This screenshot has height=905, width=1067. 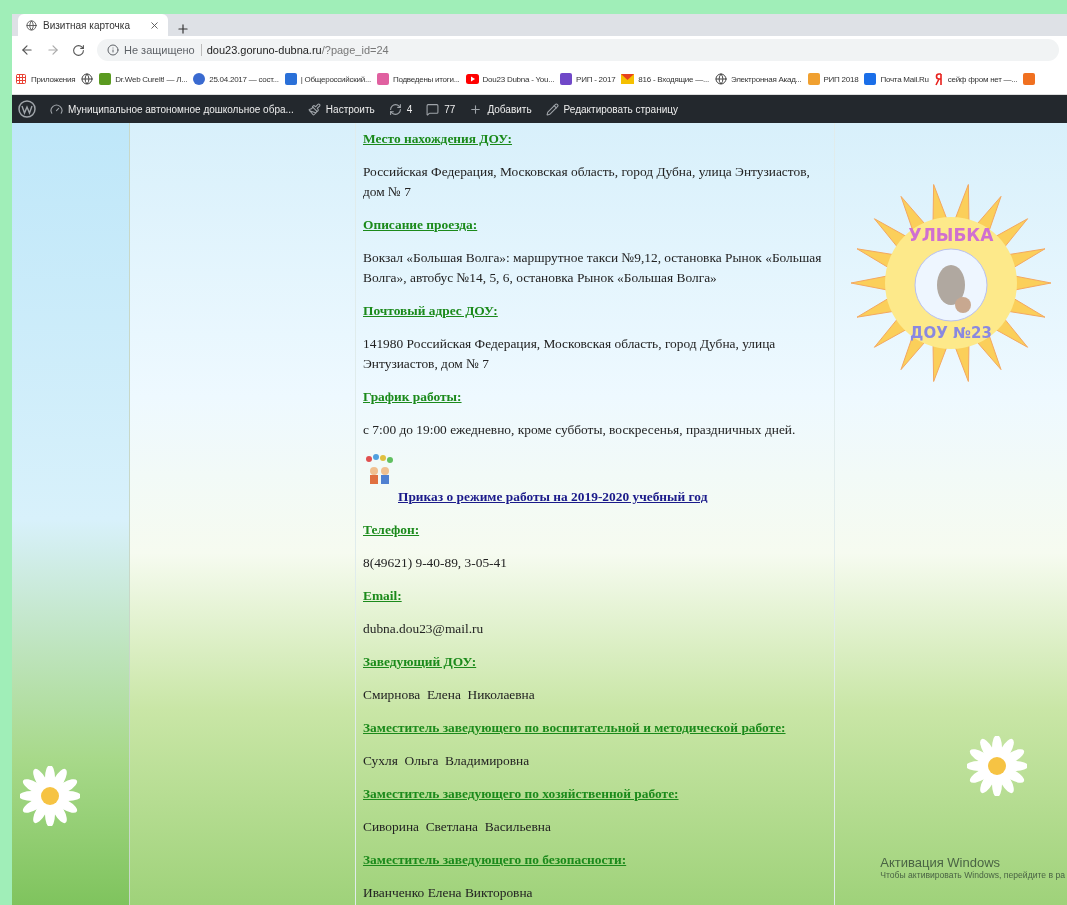 I want to click on section-heading: Email:, so click(x=383, y=596).